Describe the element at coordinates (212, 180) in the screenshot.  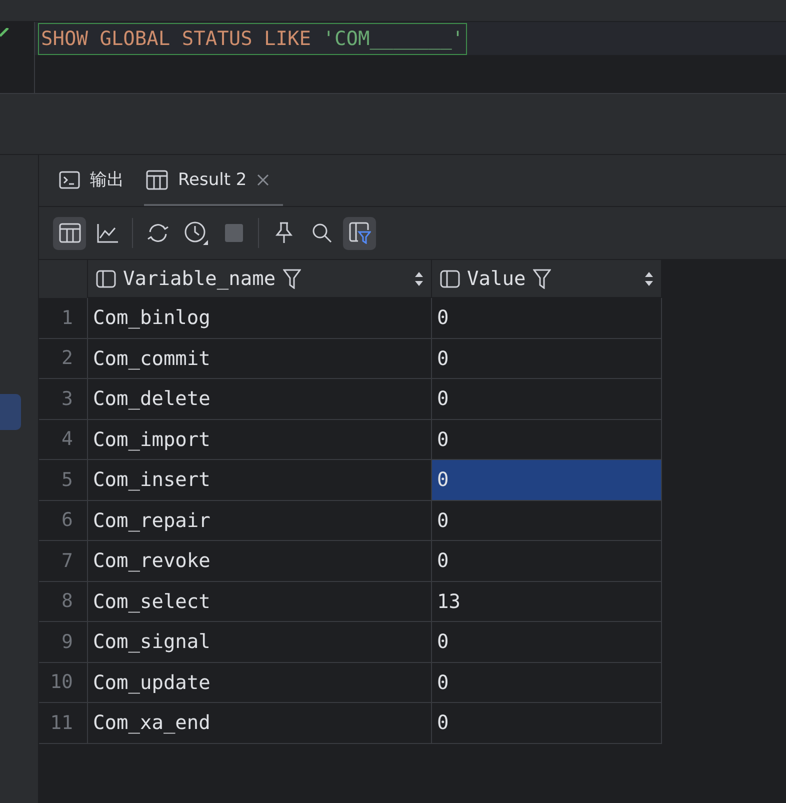
I see `tab-label: Result 2` at that location.